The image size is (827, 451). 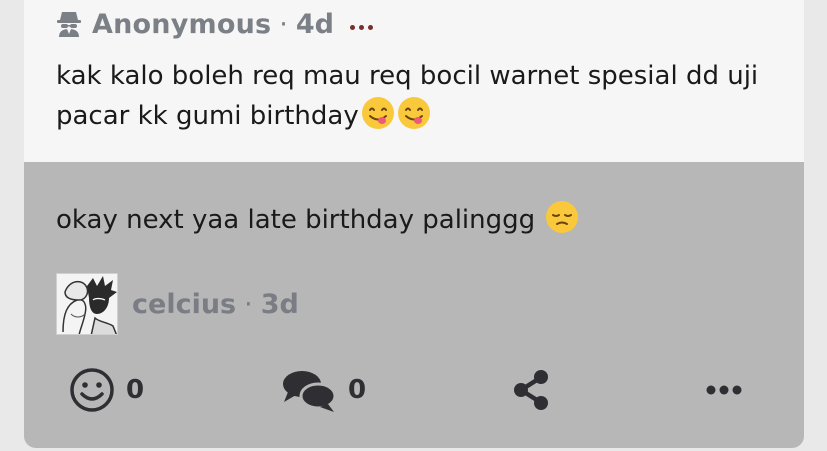 I want to click on avatar, so click(x=87, y=304).